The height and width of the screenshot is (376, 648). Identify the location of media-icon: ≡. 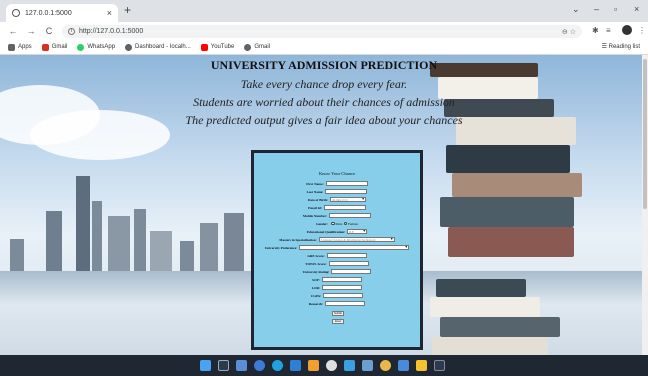
(608, 30).